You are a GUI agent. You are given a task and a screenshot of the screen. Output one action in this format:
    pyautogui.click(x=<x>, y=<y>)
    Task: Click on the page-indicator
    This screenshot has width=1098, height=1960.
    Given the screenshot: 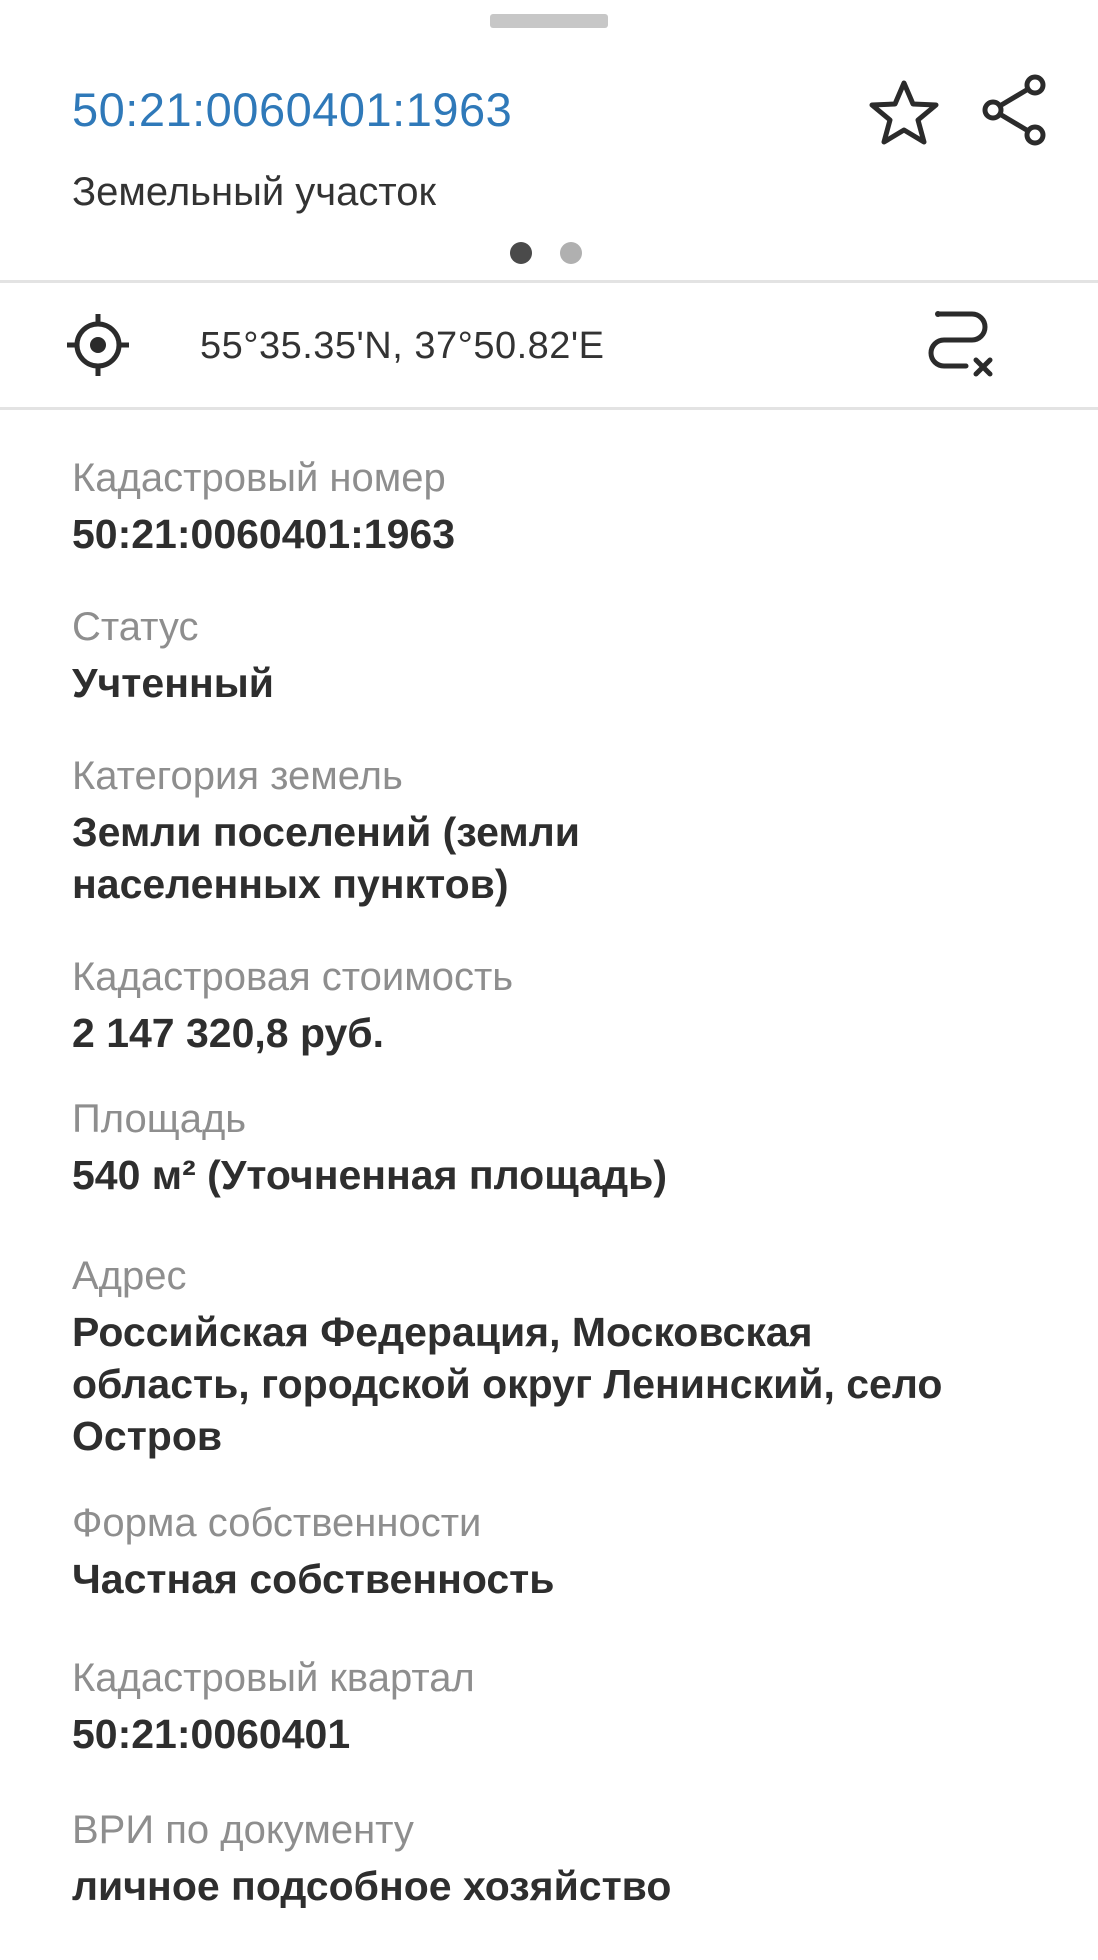 What is the action you would take?
    pyautogui.click(x=546, y=253)
    